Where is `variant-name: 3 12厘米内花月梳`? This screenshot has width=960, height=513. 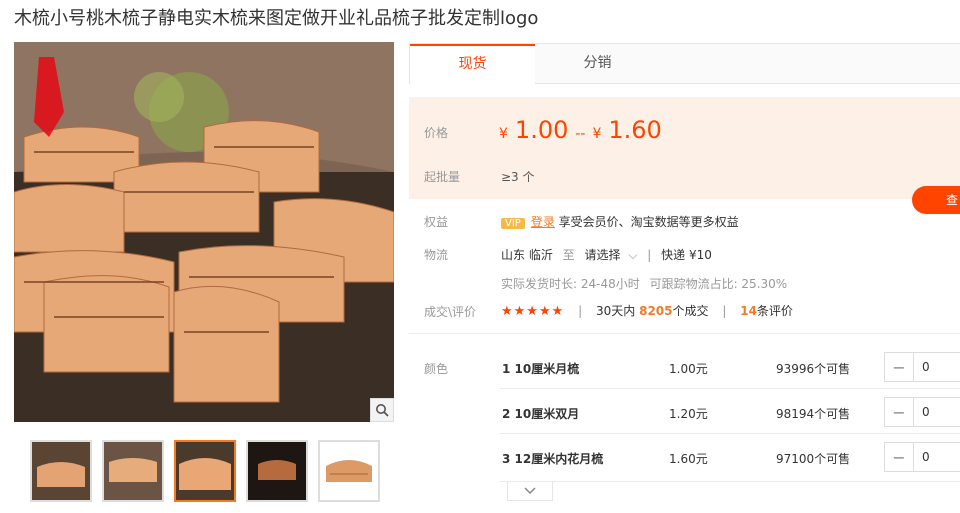
variant-name: 3 12厘米内花月梳 is located at coordinates (553, 459).